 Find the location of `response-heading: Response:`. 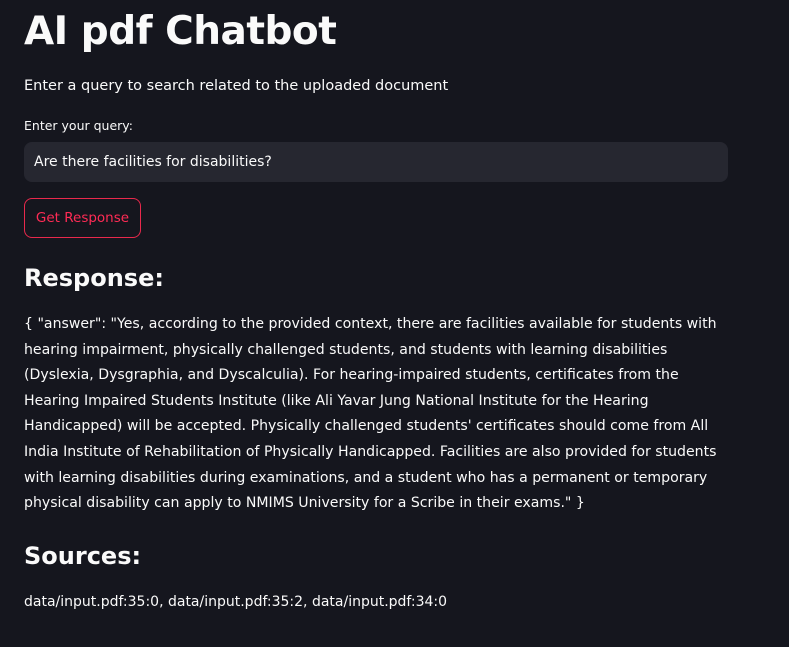

response-heading: Response: is located at coordinates (94, 278).